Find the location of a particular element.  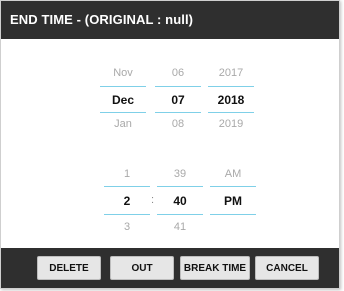

minute-picker: 39 40 41 is located at coordinates (180, 199).